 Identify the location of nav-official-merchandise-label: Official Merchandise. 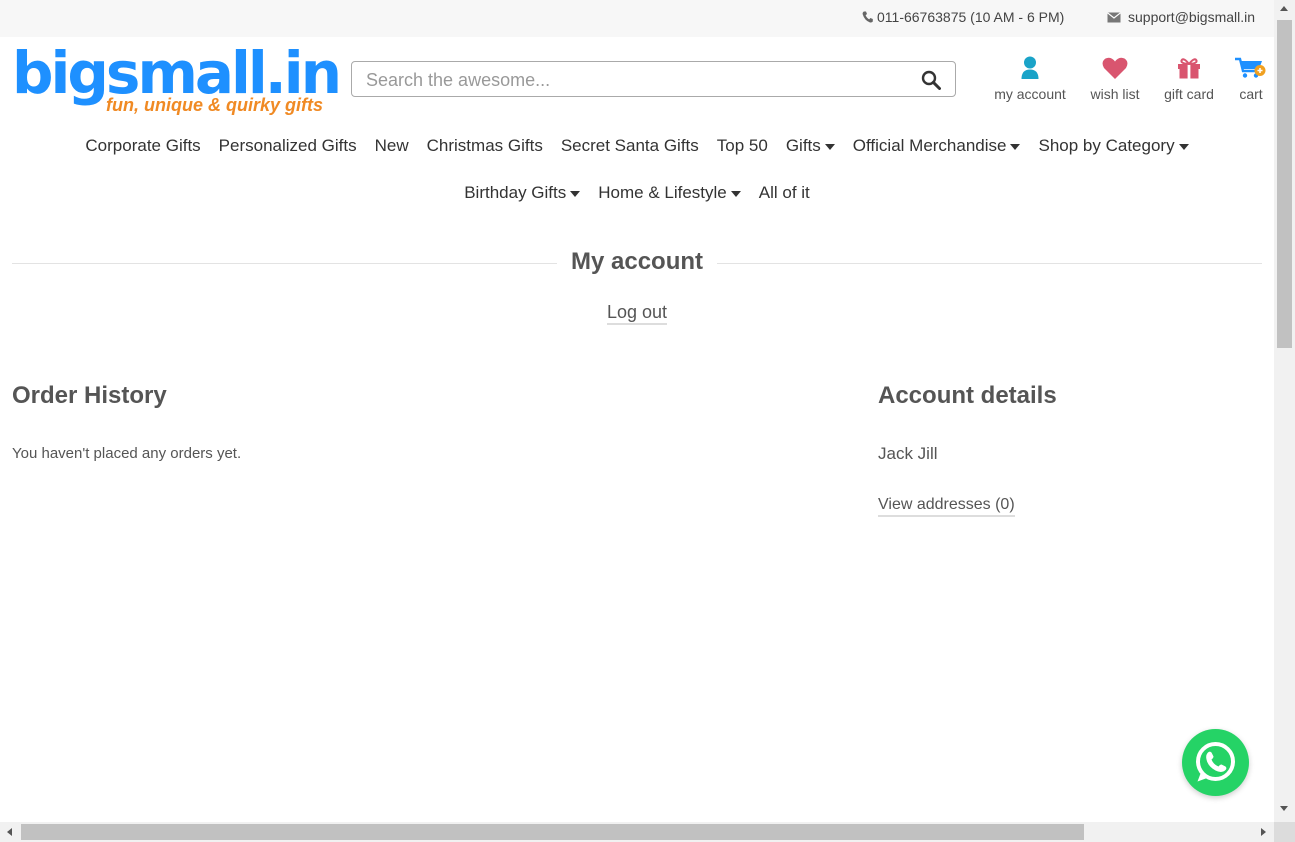
(929, 145).